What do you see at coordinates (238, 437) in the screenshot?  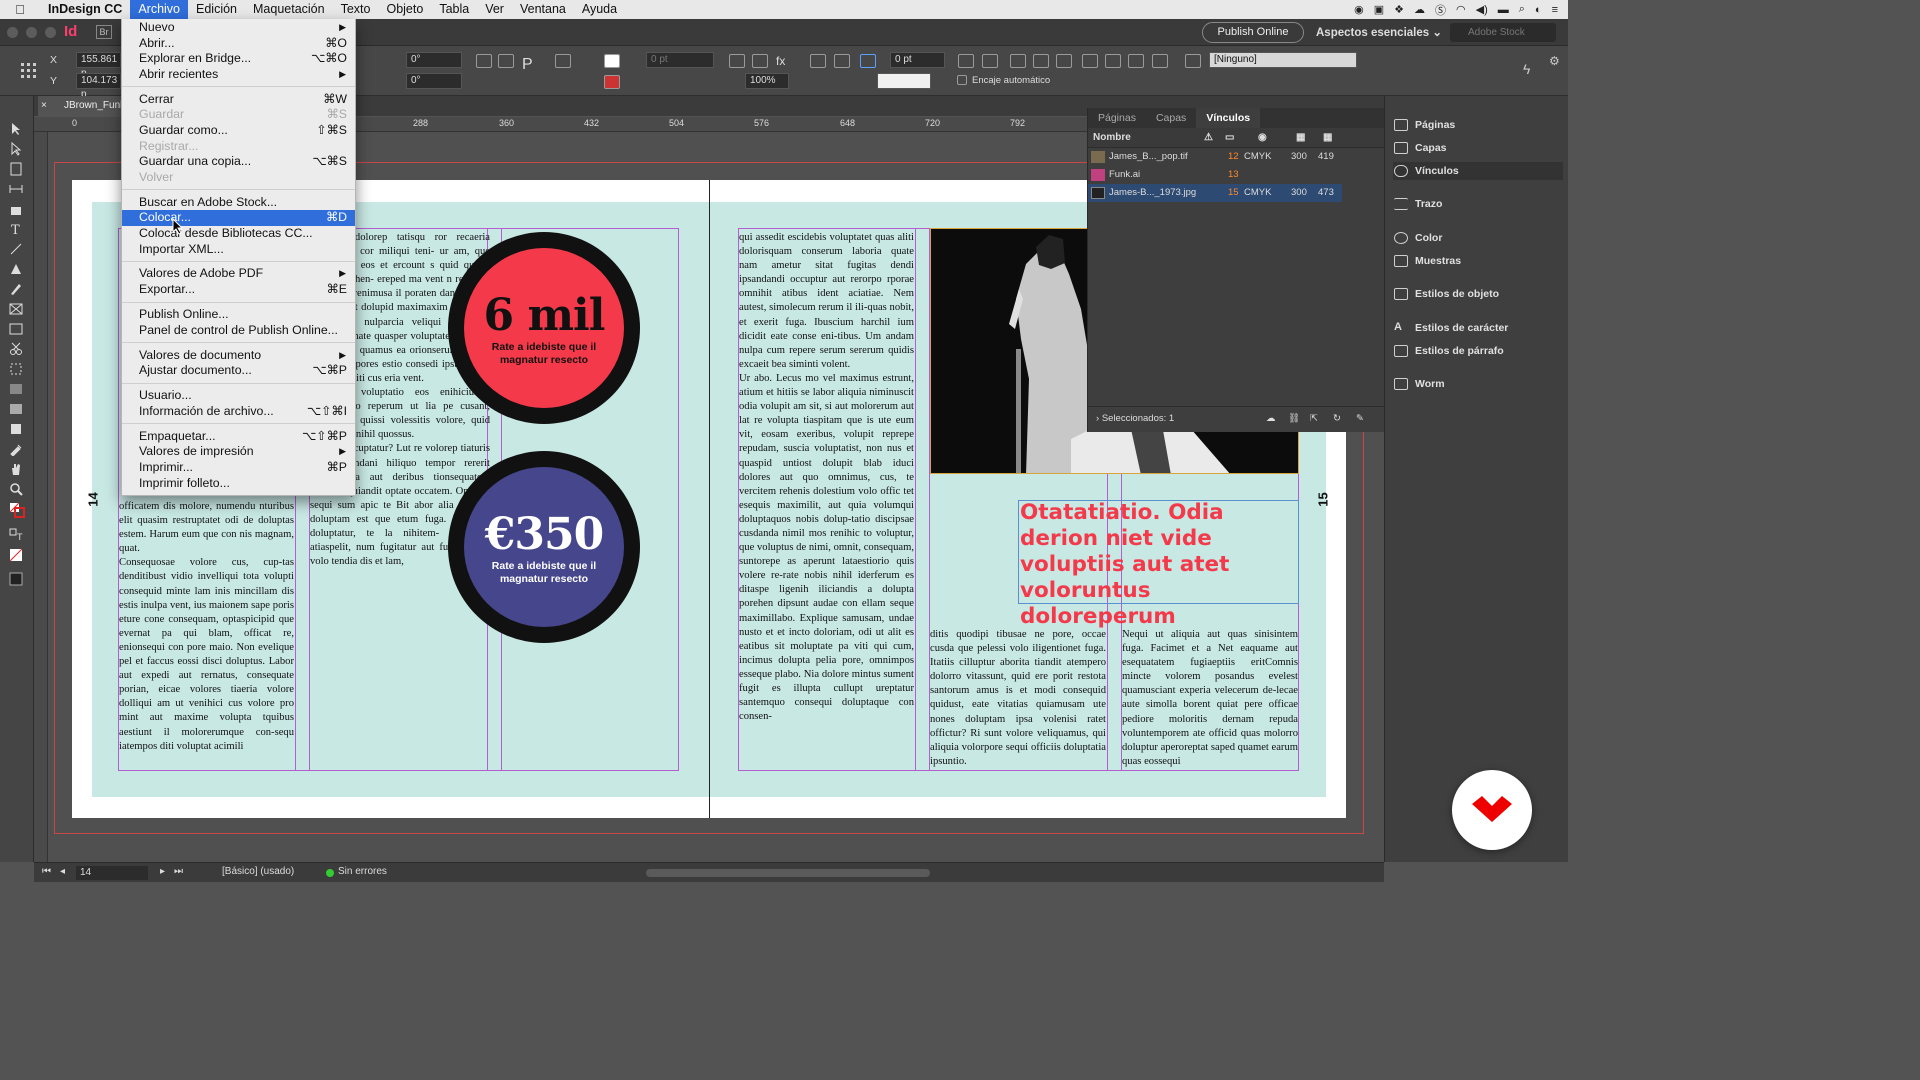 I see `menu-item: Empaquetar... ⌥⇧⌘P` at bounding box center [238, 437].